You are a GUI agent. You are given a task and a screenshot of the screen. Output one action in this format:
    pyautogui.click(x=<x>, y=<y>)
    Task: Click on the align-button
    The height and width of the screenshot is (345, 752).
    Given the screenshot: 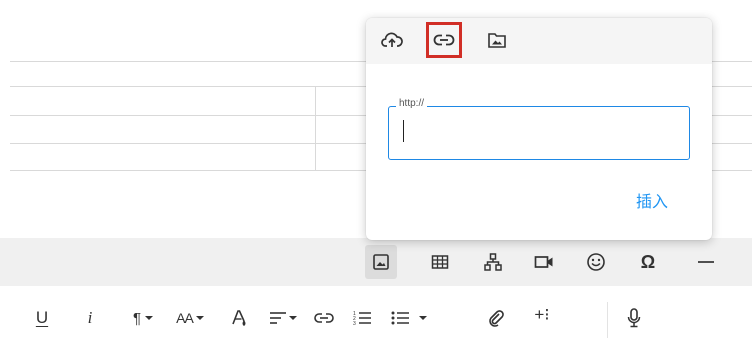 What is the action you would take?
    pyautogui.click(x=283, y=318)
    